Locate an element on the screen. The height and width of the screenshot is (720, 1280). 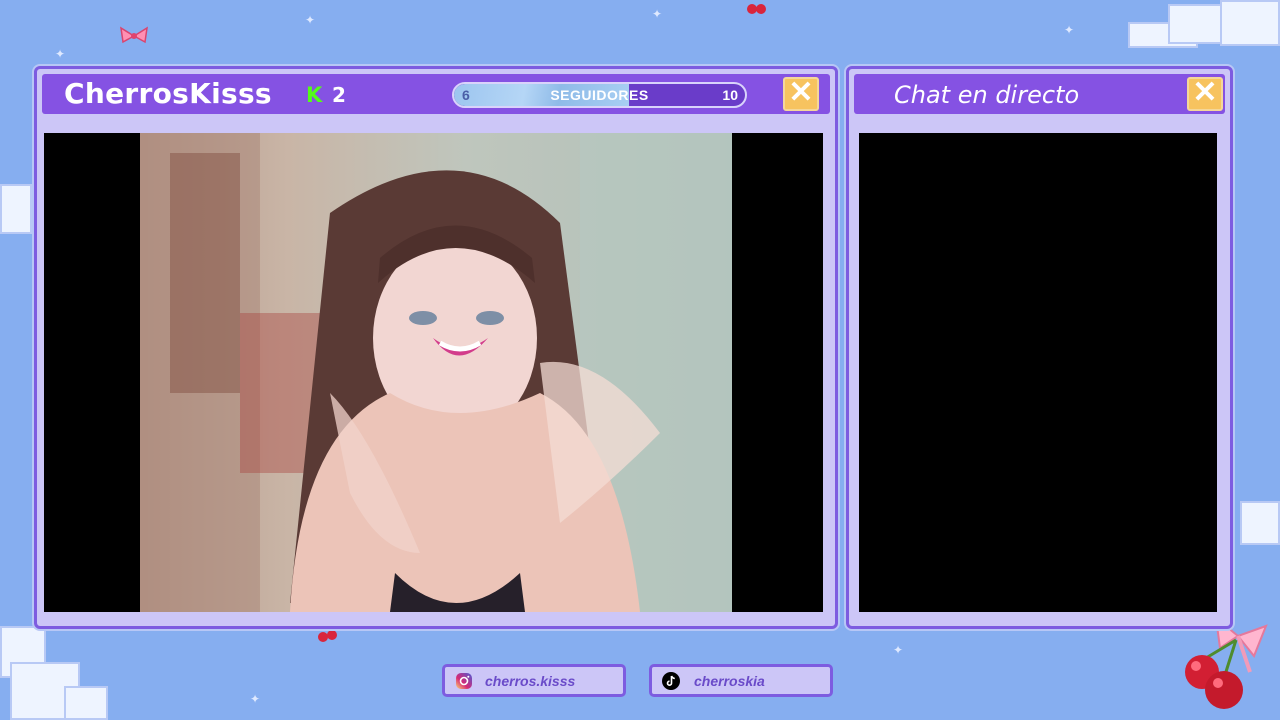
close-chat-button: ✕ is located at coordinates (1205, 94).